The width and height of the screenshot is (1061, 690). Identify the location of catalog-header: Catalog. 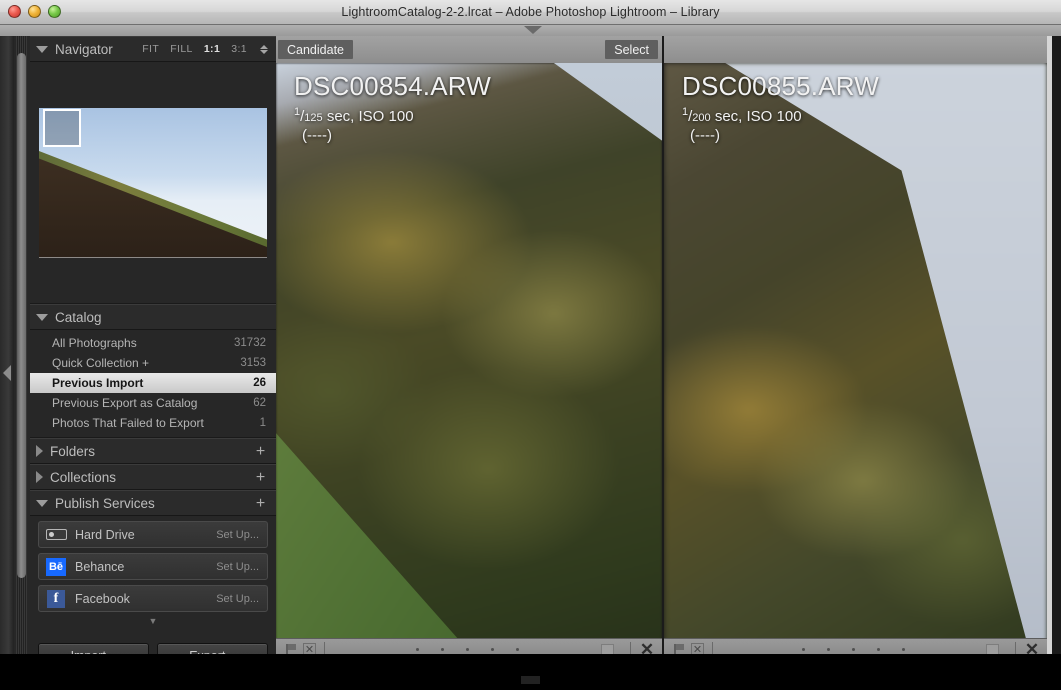
(153, 317).